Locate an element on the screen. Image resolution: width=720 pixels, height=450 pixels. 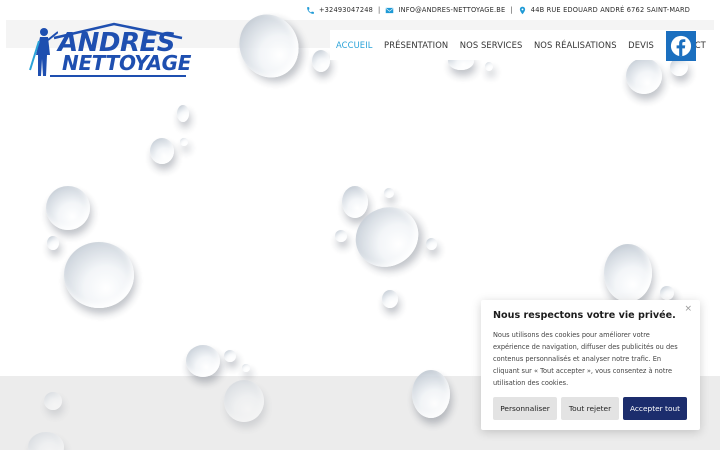
nav-item-presentation: PRÉSENTATION is located at coordinates (416, 45).